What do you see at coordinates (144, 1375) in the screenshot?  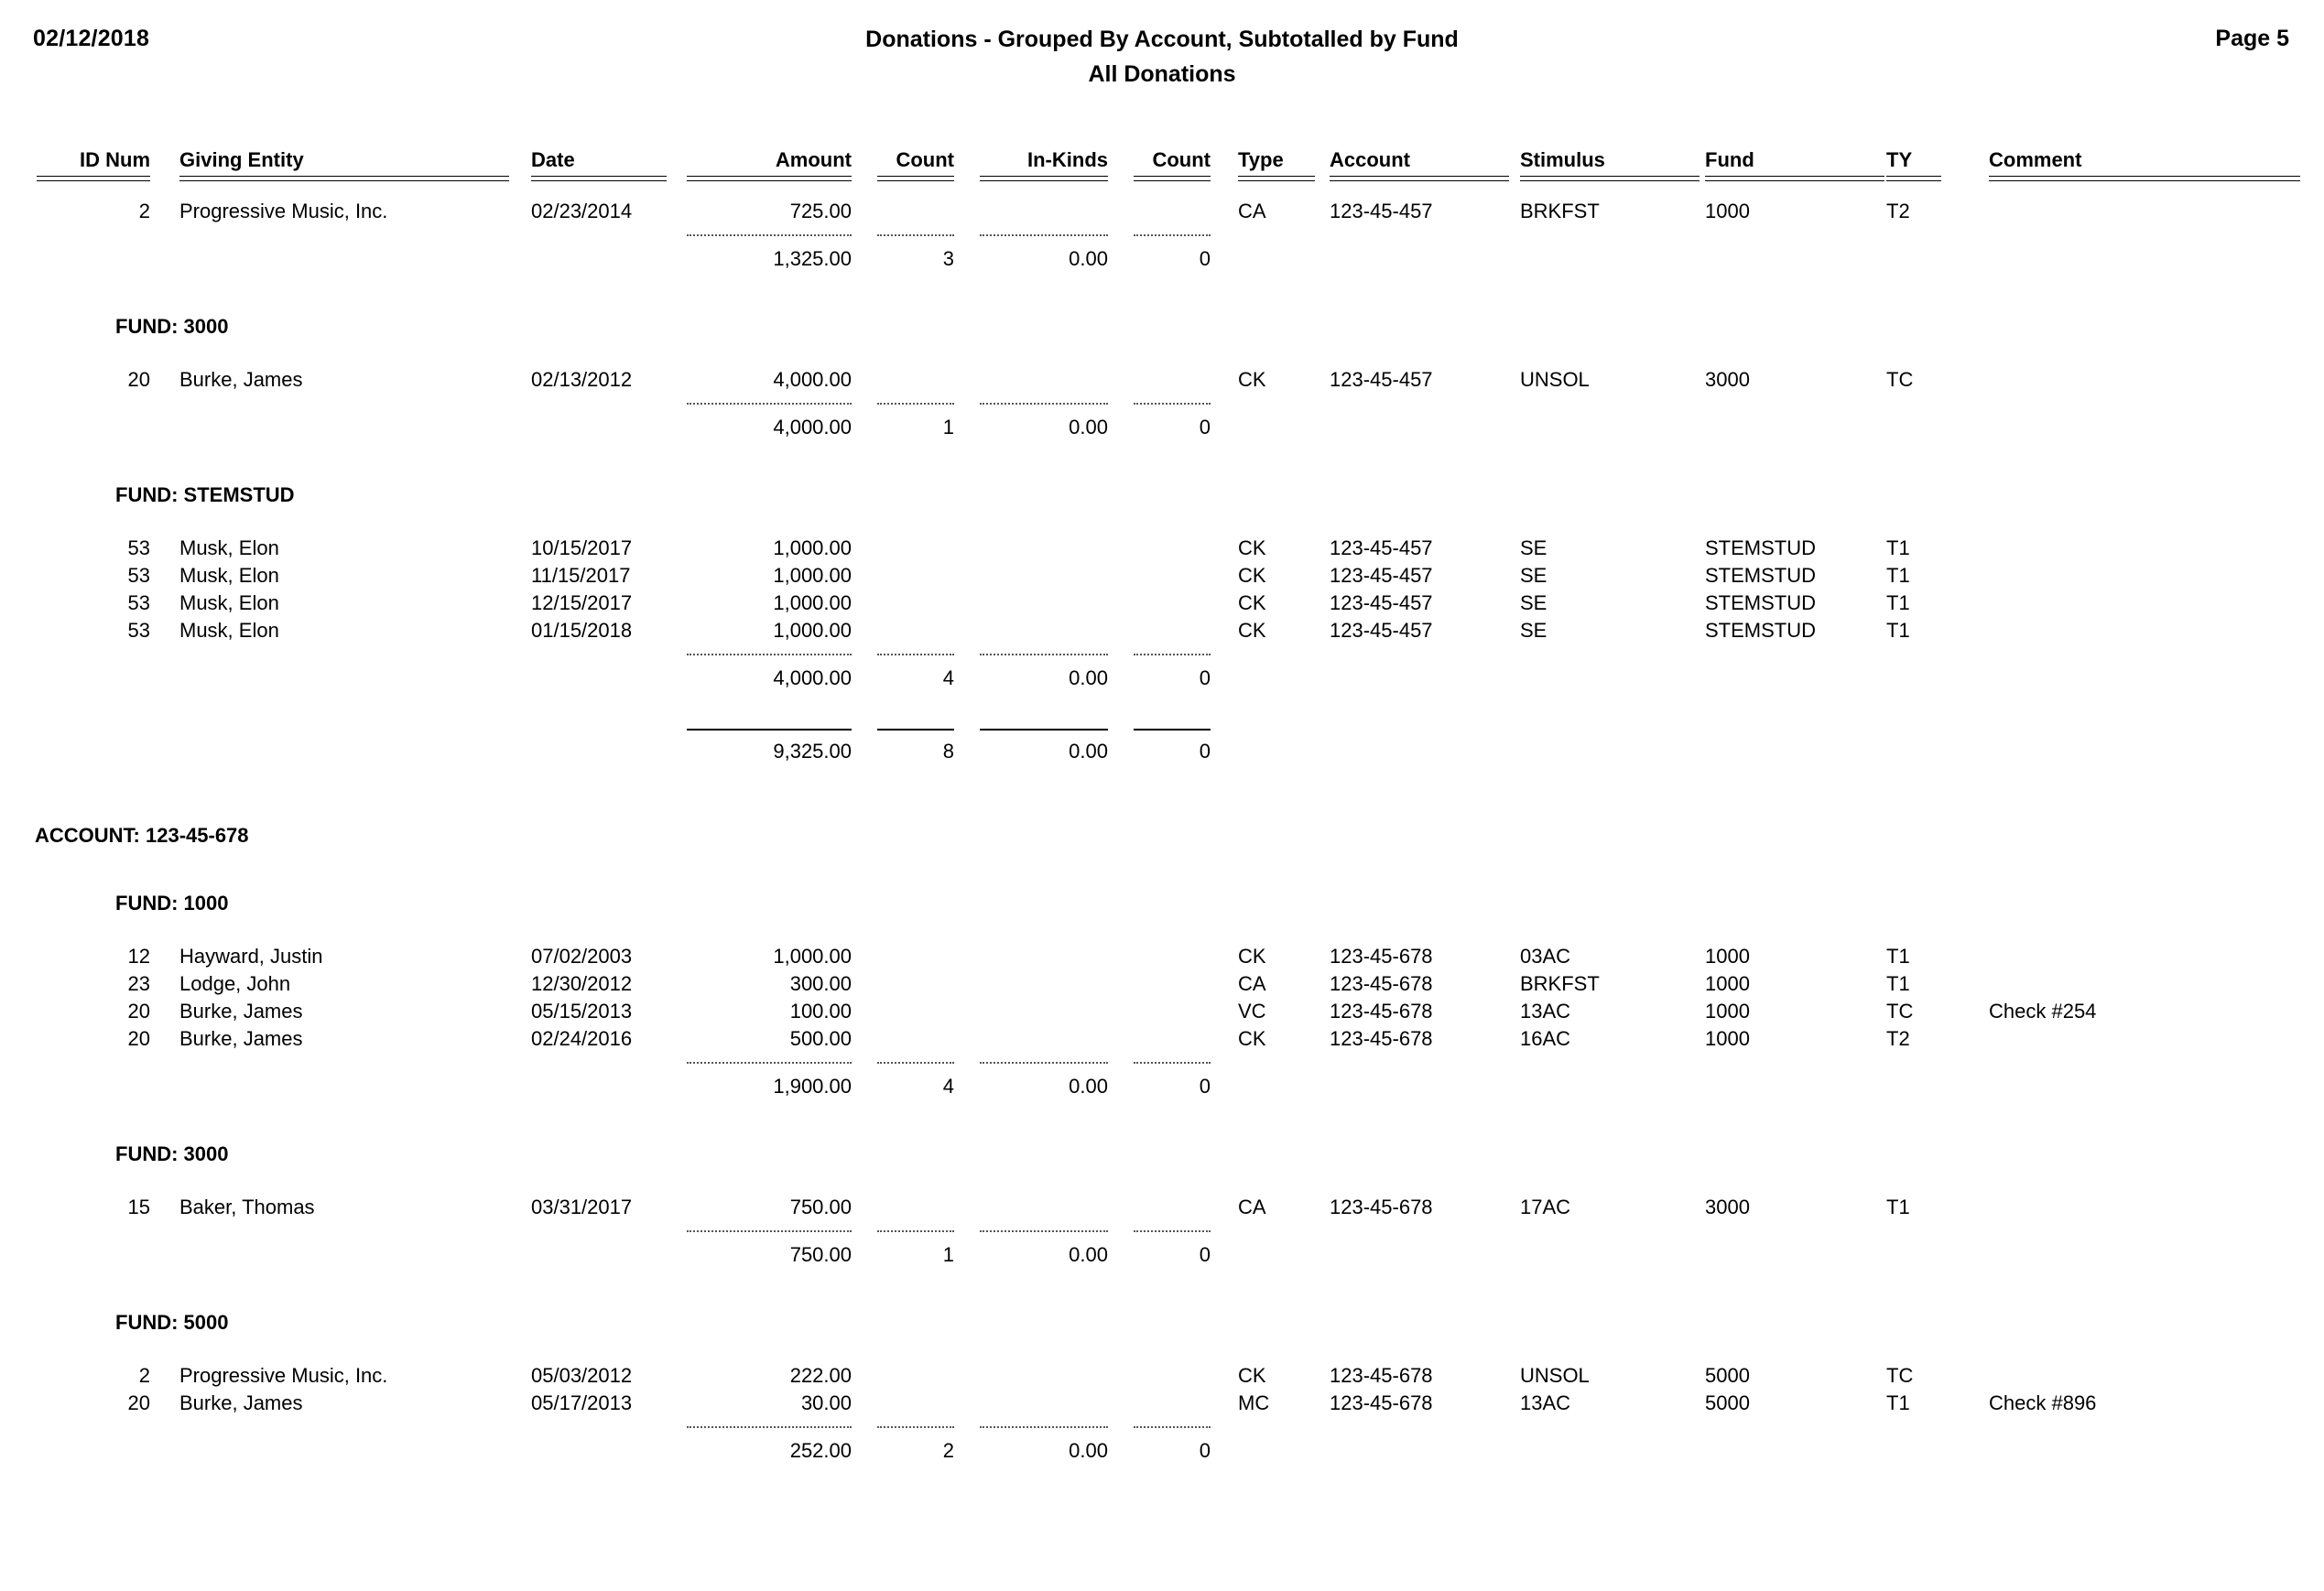 I see `cell-id-num: 2` at bounding box center [144, 1375].